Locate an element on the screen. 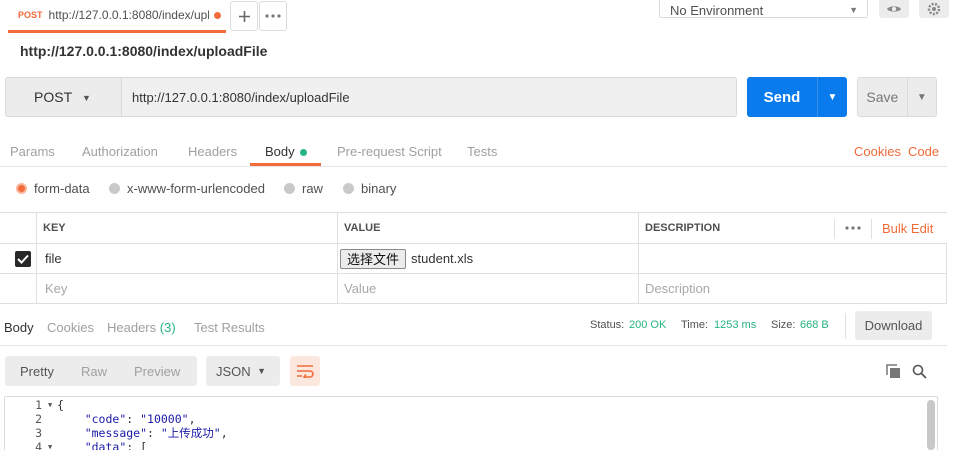 The image size is (954, 450). json-key: "message" is located at coordinates (116, 433).